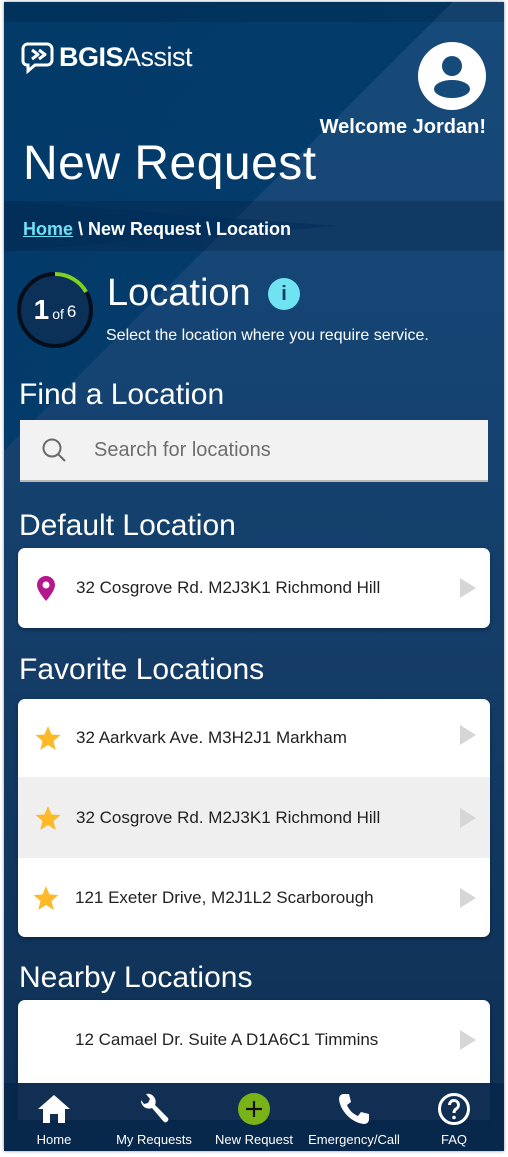 This screenshot has width=508, height=1157. What do you see at coordinates (58, 314) in the screenshot?
I see `step-of: of` at bounding box center [58, 314].